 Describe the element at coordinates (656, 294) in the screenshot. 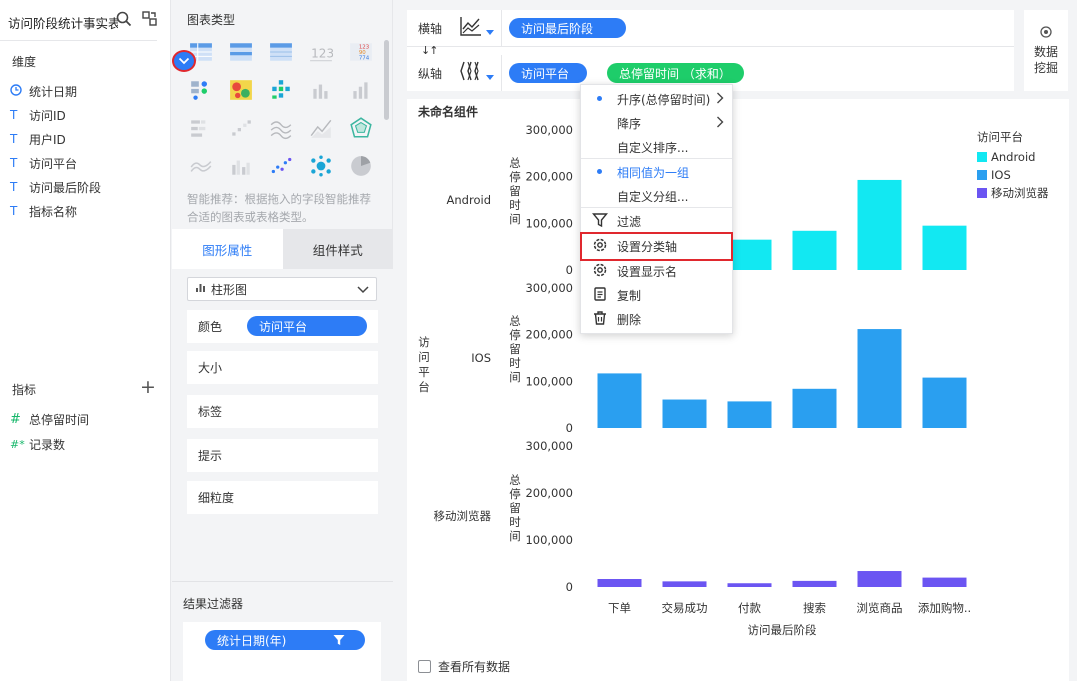

I see `menu-item-copy: 复制` at that location.